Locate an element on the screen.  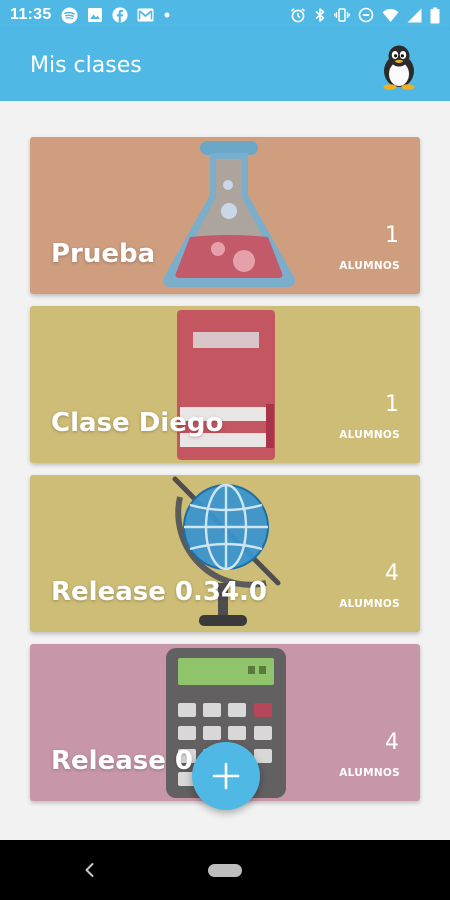
home-pill-icon is located at coordinates (225, 870).